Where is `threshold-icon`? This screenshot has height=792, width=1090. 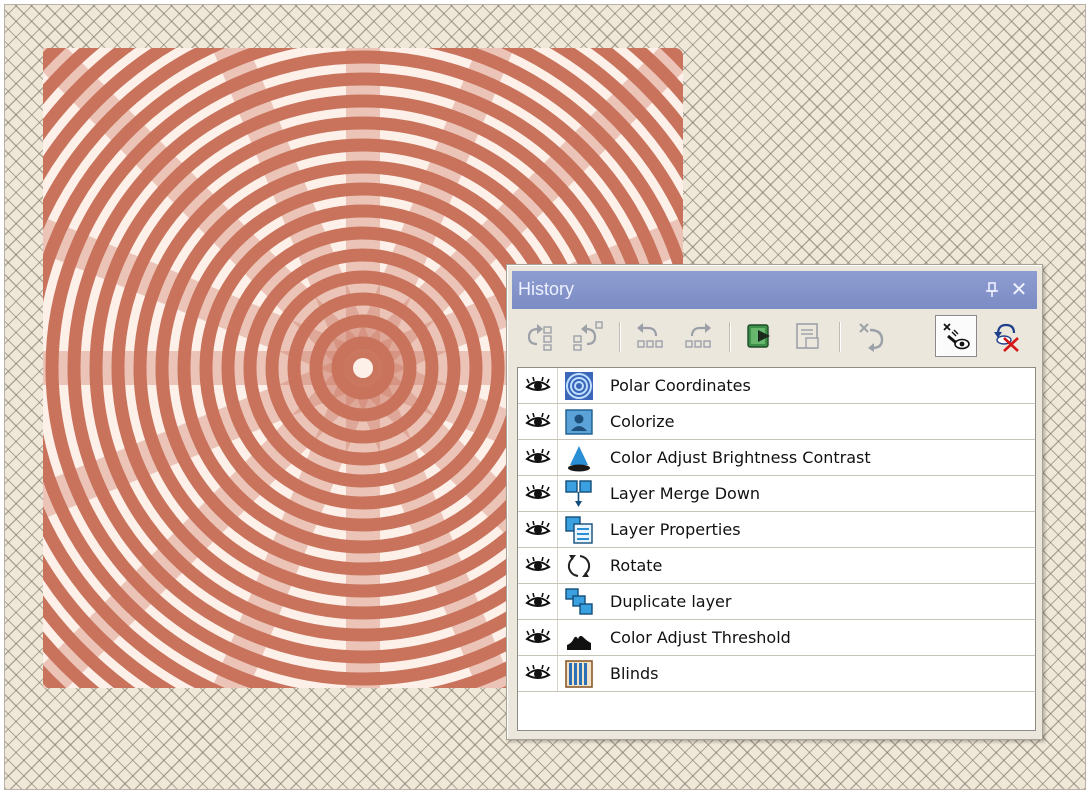
threshold-icon is located at coordinates (579, 642).